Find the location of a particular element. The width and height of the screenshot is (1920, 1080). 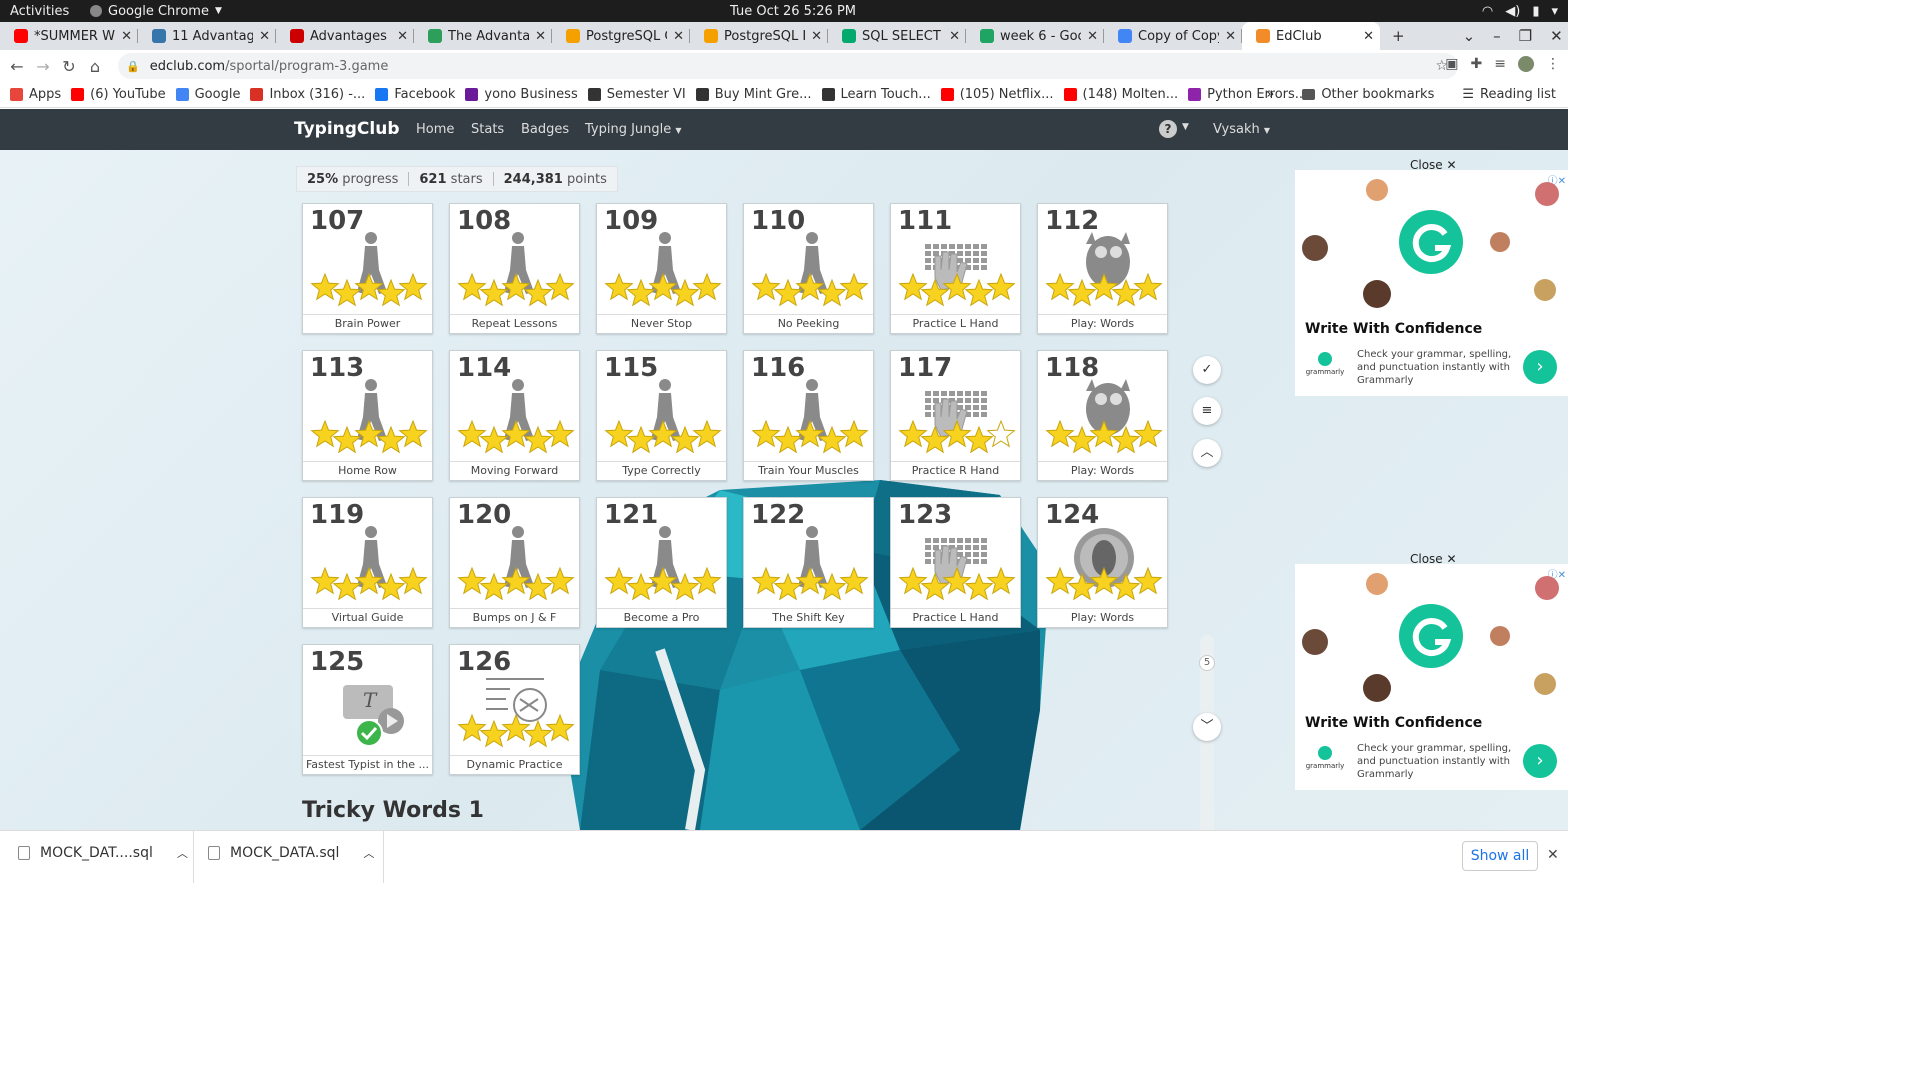

lesson-illustration is located at coordinates (1104, 269).